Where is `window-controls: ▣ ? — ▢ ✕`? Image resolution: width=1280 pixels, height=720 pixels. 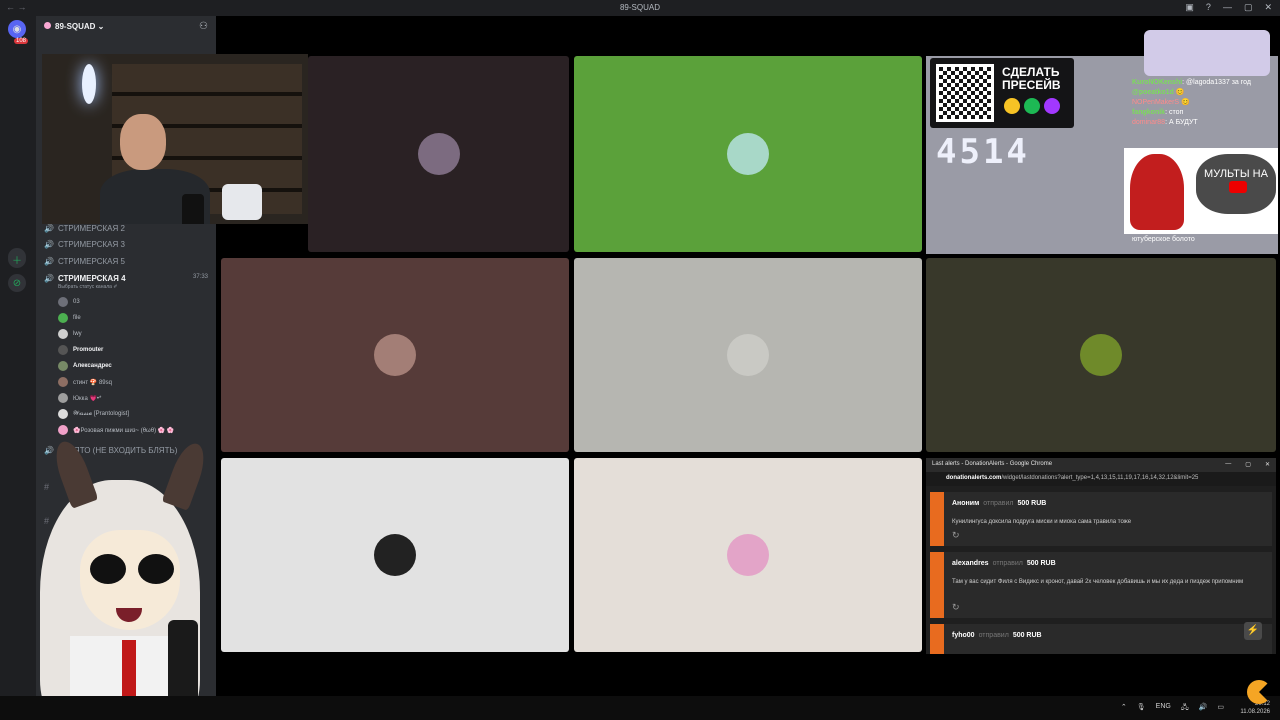
window-controls: ▣ ? — ▢ ✕ is located at coordinates (1228, 7).